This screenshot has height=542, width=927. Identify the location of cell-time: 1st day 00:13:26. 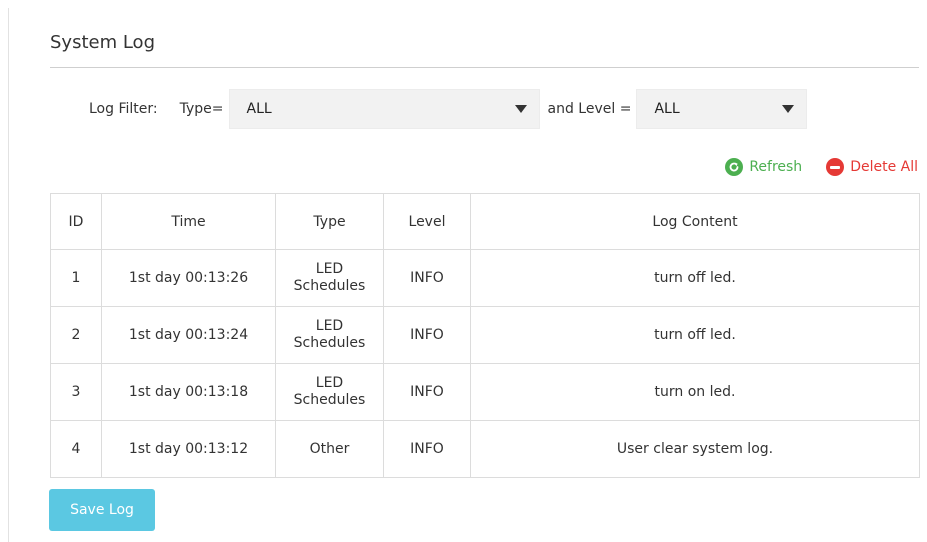
(188, 278).